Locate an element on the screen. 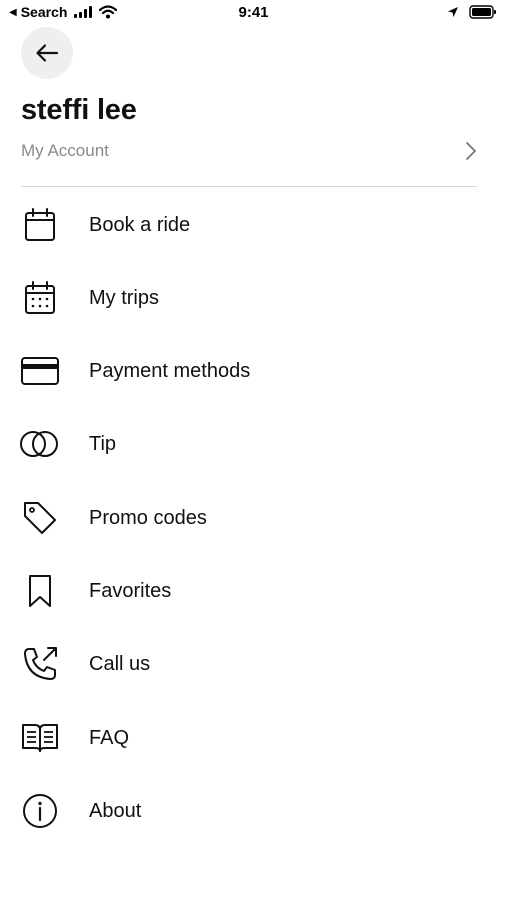 The width and height of the screenshot is (507, 900). menu-item-label: Call us is located at coordinates (120, 663).